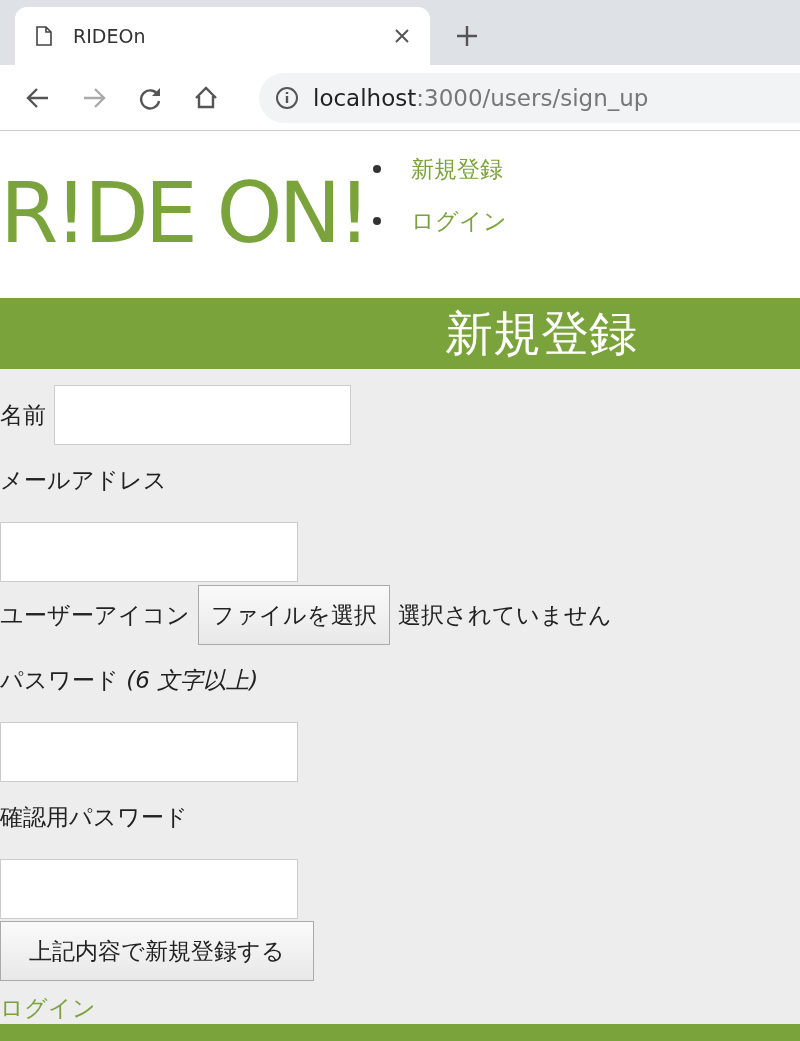 This screenshot has height=1041, width=800. Describe the element at coordinates (206, 97) in the screenshot. I see `home-icon` at that location.